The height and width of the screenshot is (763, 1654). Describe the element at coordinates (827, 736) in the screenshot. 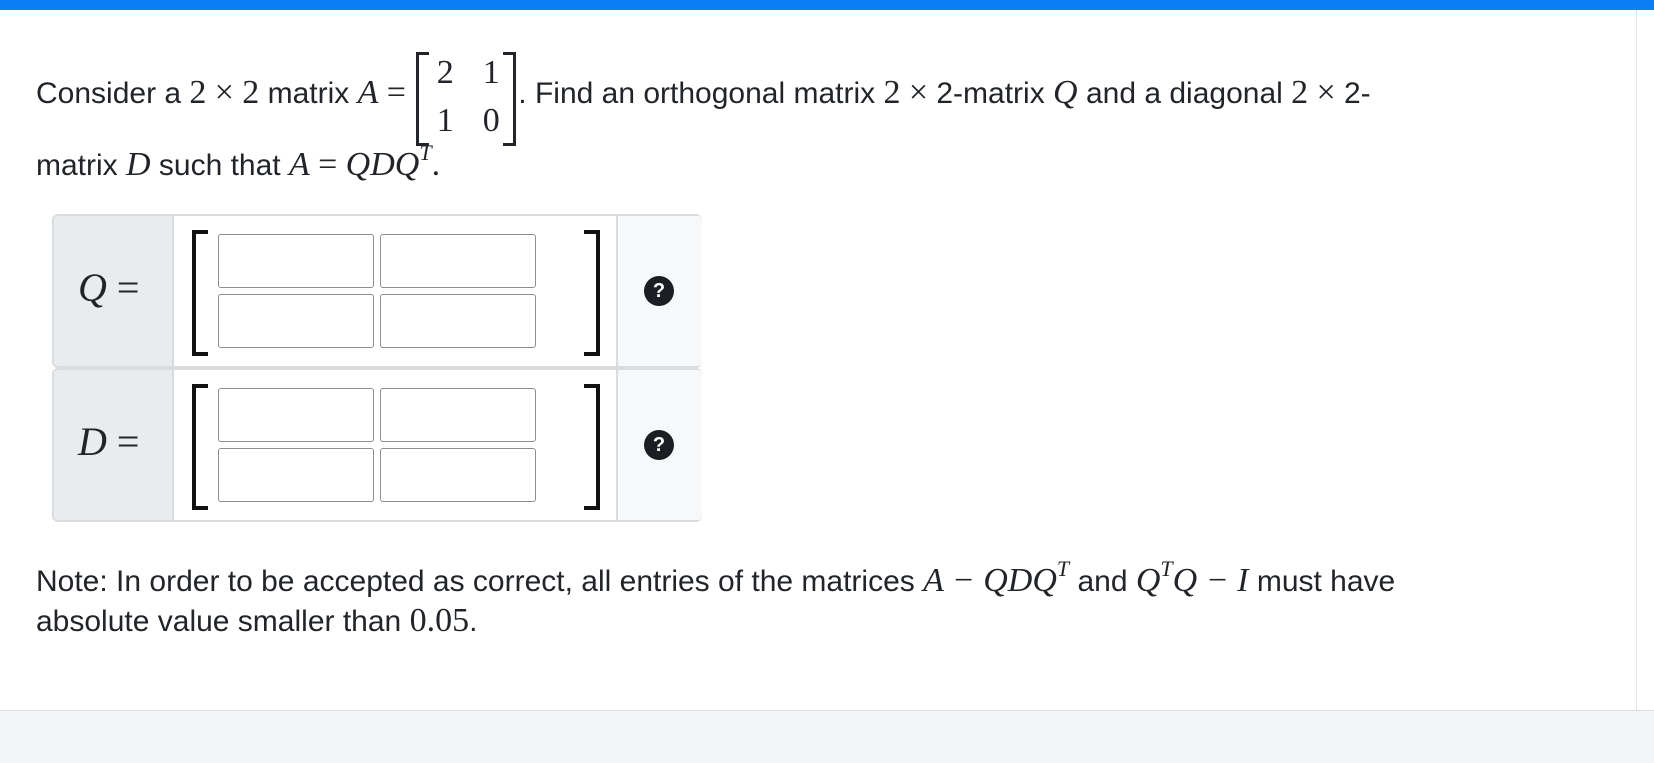

I see `bottom-footer-strip` at that location.